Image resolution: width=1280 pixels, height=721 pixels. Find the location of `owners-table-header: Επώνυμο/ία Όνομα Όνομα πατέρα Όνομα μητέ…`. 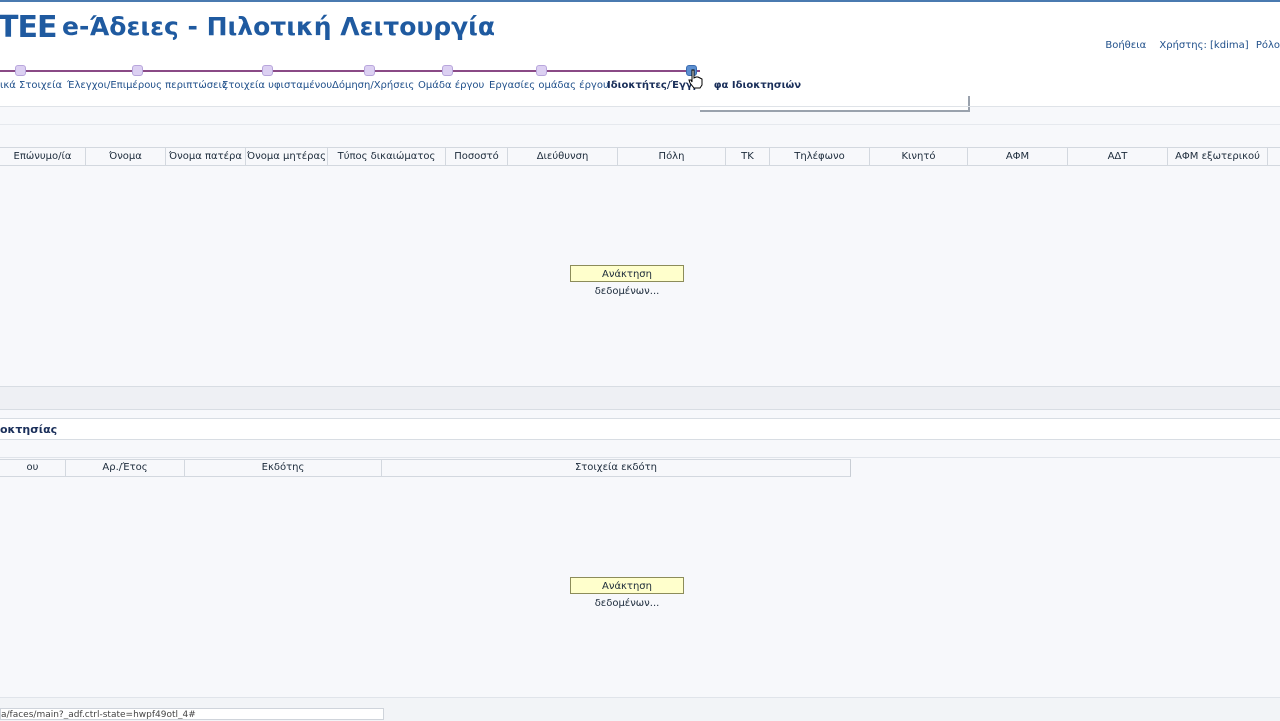

owners-table-header: Επώνυμο/ία Όνομα Όνομα πατέρα Όνομα μητέ… is located at coordinates (640, 156).